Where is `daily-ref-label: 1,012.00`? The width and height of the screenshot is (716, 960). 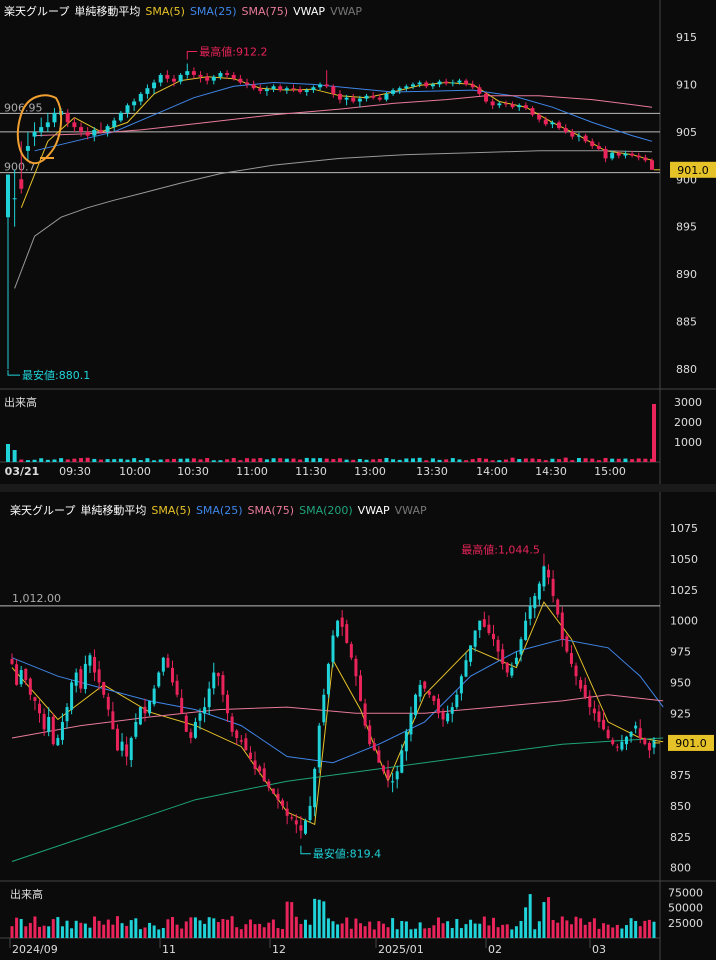 daily-ref-label: 1,012.00 is located at coordinates (36, 598).